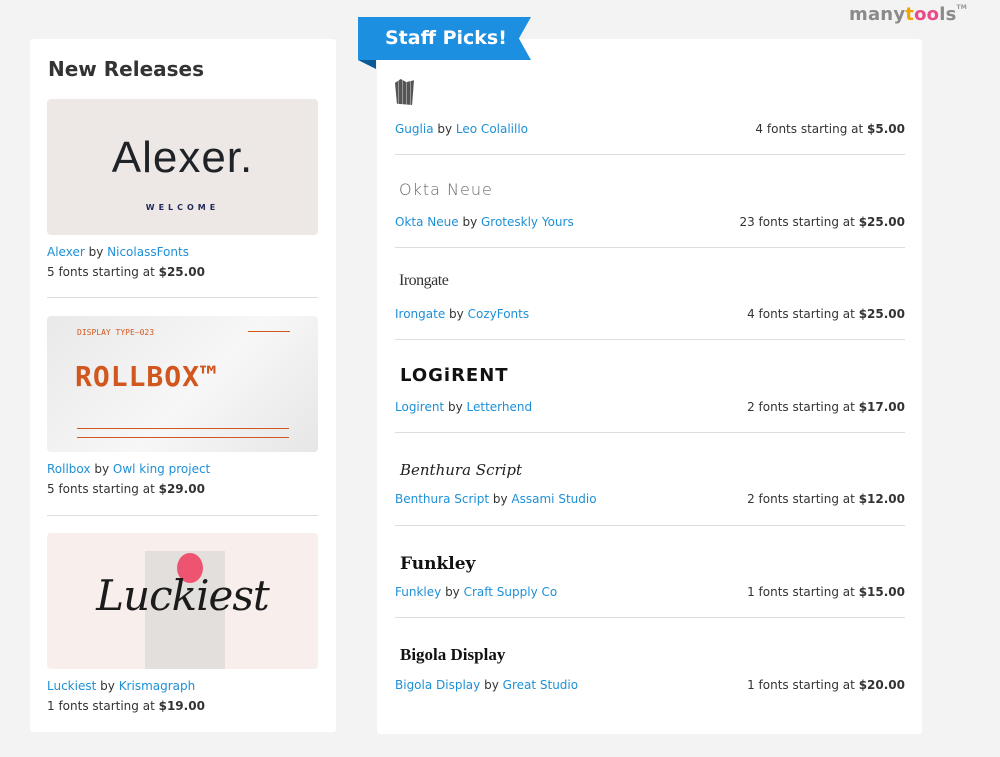 The image size is (1000, 757). I want to click on price: $19.00, so click(181, 706).